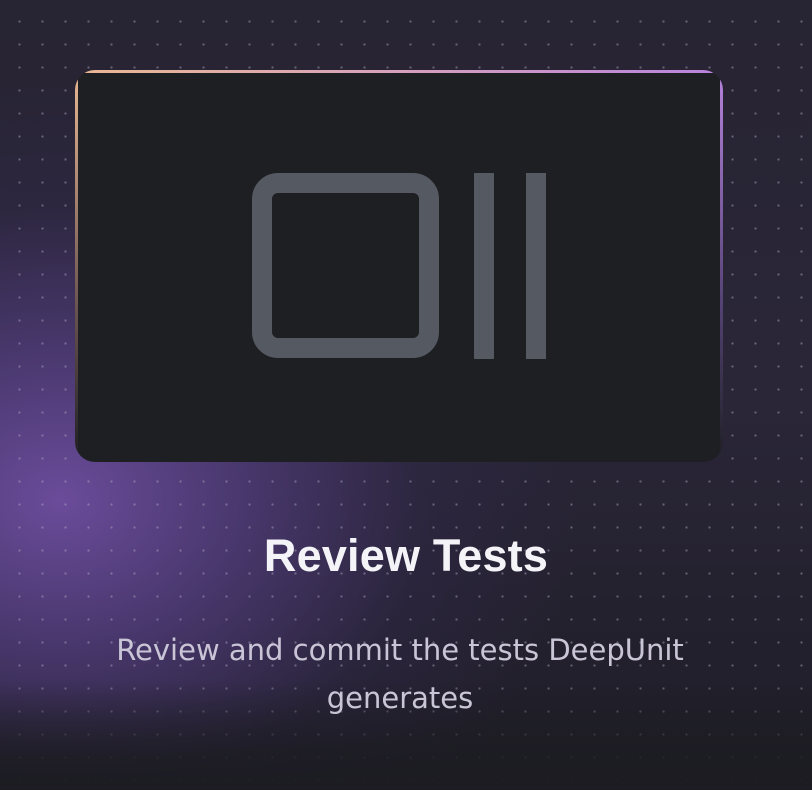 This screenshot has height=790, width=812. I want to click on feature-title: Review Tests, so click(406, 555).